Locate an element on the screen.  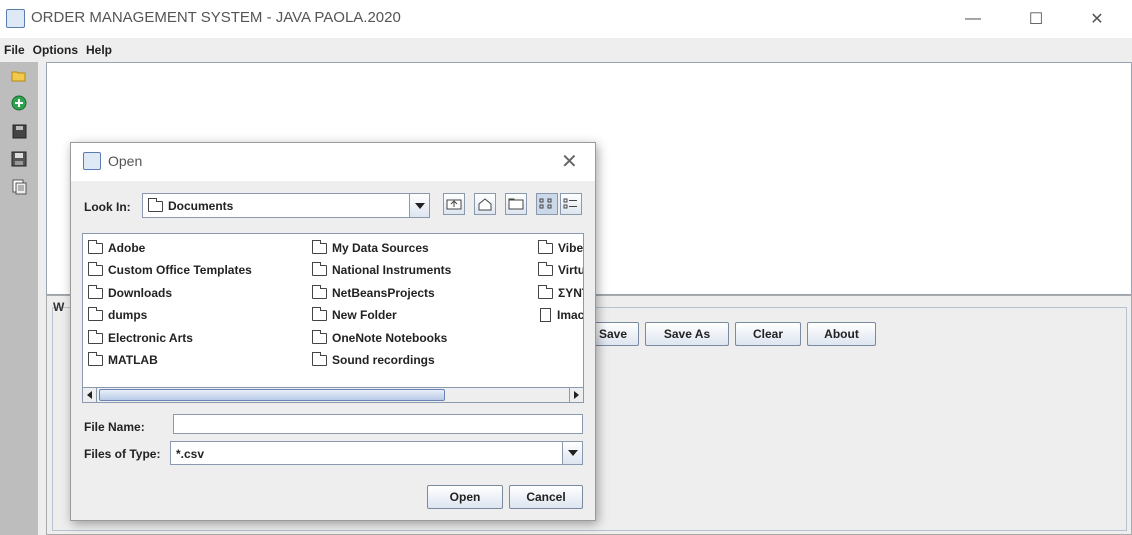
document-button is located at coordinates (19, 187).